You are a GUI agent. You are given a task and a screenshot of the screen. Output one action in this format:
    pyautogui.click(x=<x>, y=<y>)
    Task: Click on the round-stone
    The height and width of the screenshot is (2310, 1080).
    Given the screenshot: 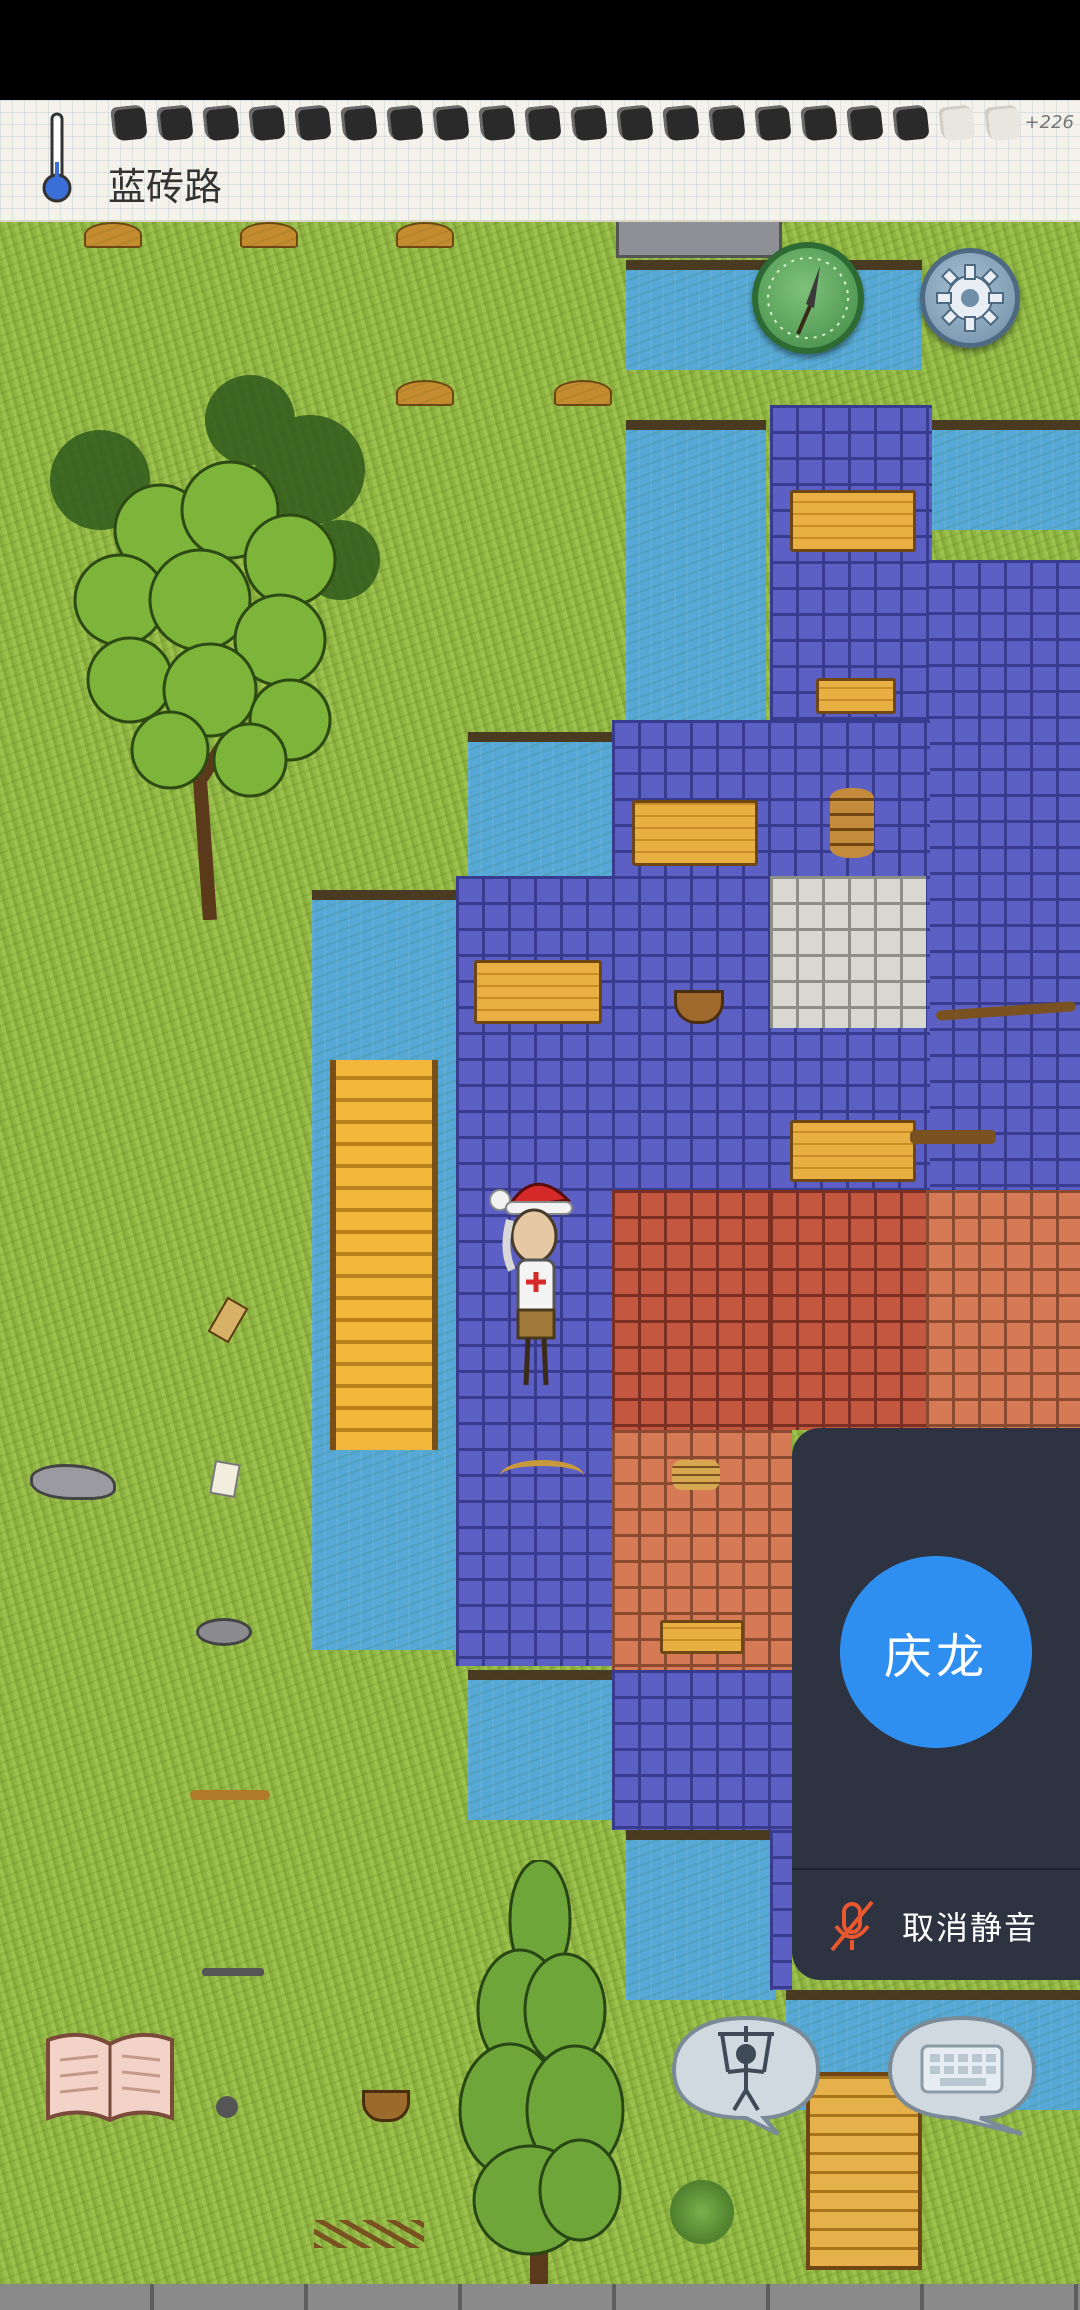 What is the action you would take?
    pyautogui.click(x=227, y=2107)
    